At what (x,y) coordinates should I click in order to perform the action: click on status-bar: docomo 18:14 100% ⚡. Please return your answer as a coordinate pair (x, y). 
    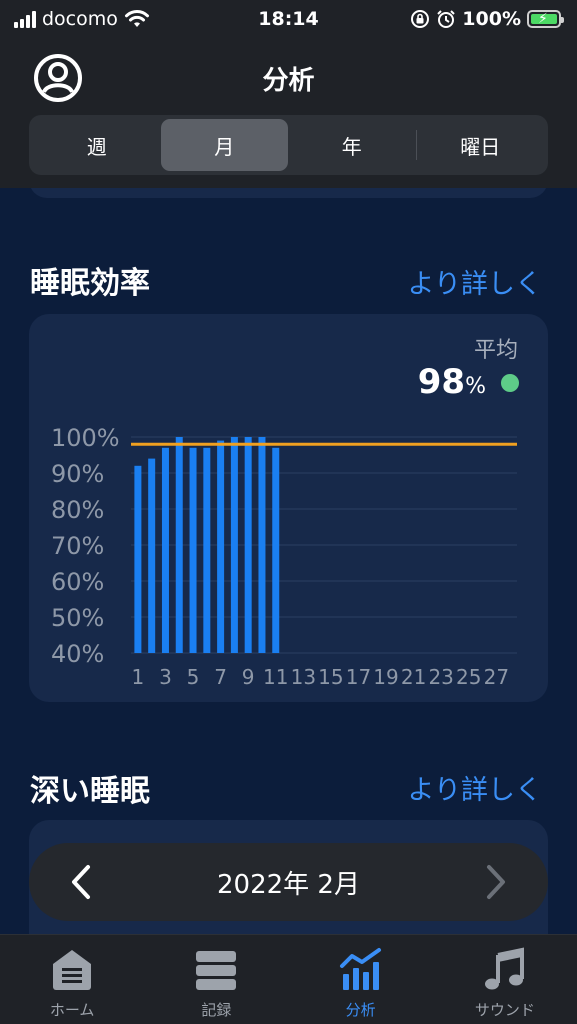
    Looking at the image, I should click on (288, 19).